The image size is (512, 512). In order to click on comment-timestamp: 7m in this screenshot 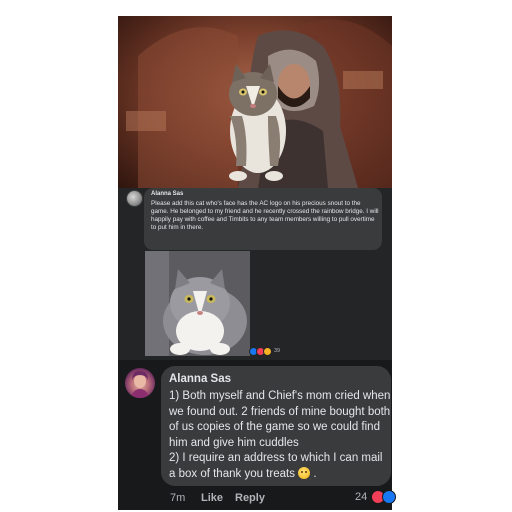, I will do `click(185, 498)`.